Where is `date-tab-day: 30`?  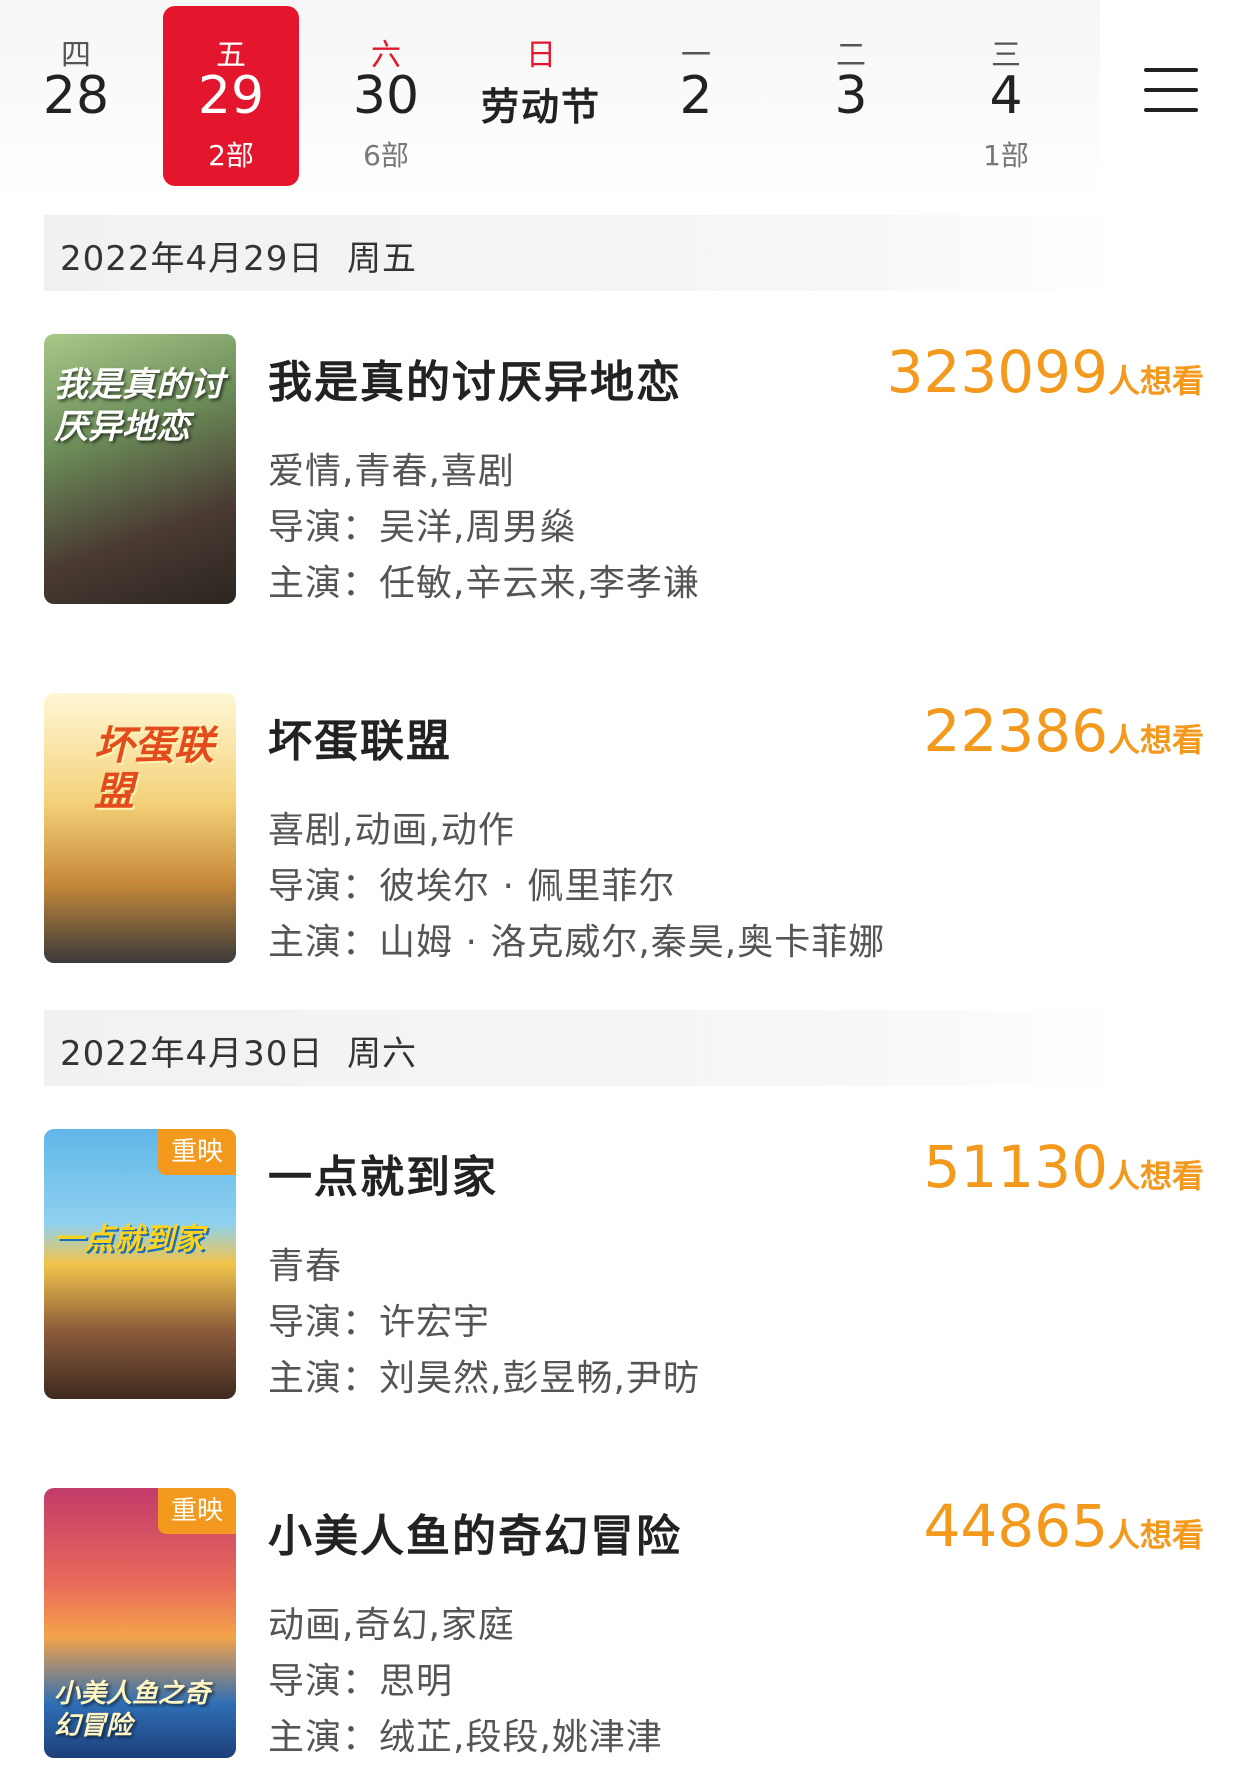 date-tab-day: 30 is located at coordinates (386, 96).